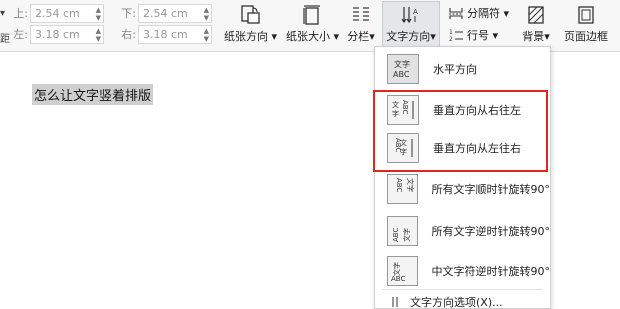  I want to click on margin-bottom-input: 2.54 cm ▲ ▼, so click(175, 13).